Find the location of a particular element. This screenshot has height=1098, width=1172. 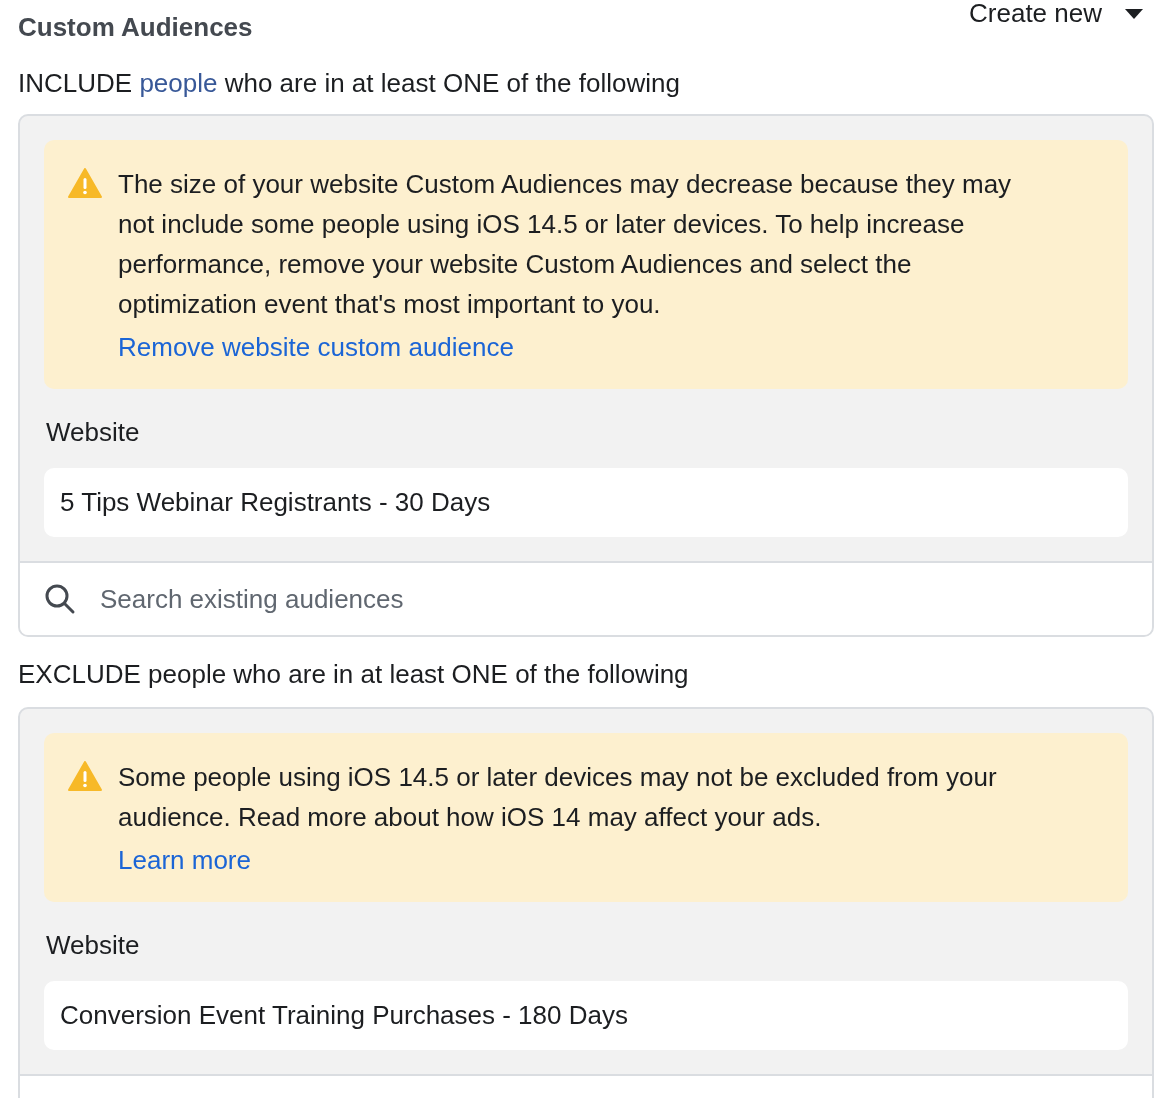

search-field: Search existing audiences is located at coordinates (586, 598).